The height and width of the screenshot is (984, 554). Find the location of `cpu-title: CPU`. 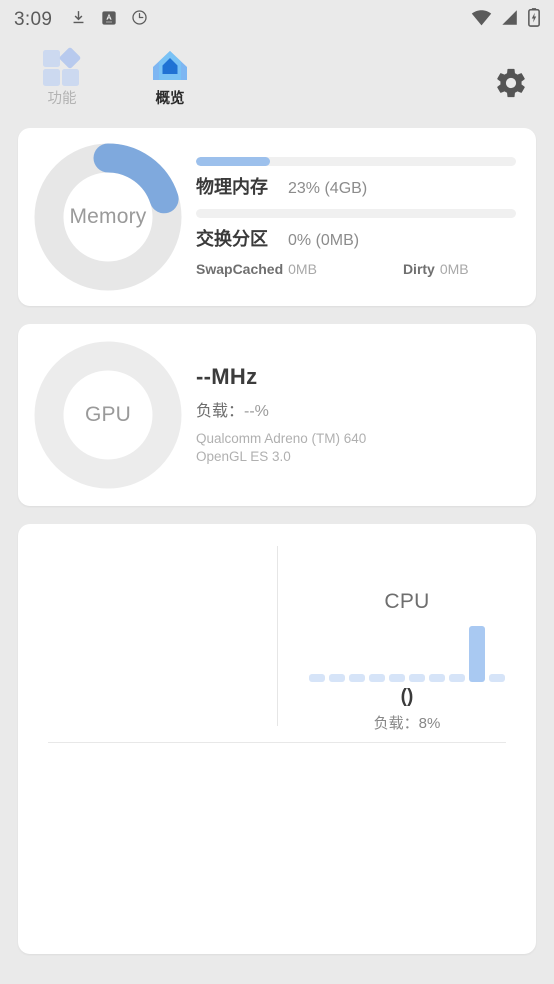

cpu-title: CPU is located at coordinates (407, 601).